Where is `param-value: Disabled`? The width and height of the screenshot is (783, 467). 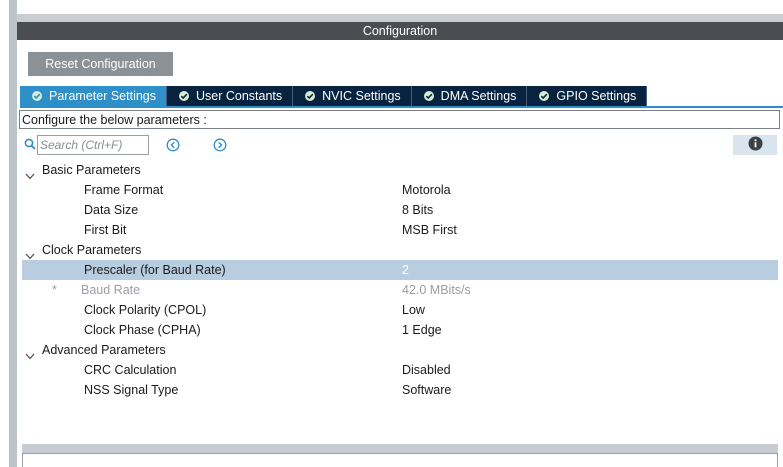 param-value: Disabled is located at coordinates (426, 370).